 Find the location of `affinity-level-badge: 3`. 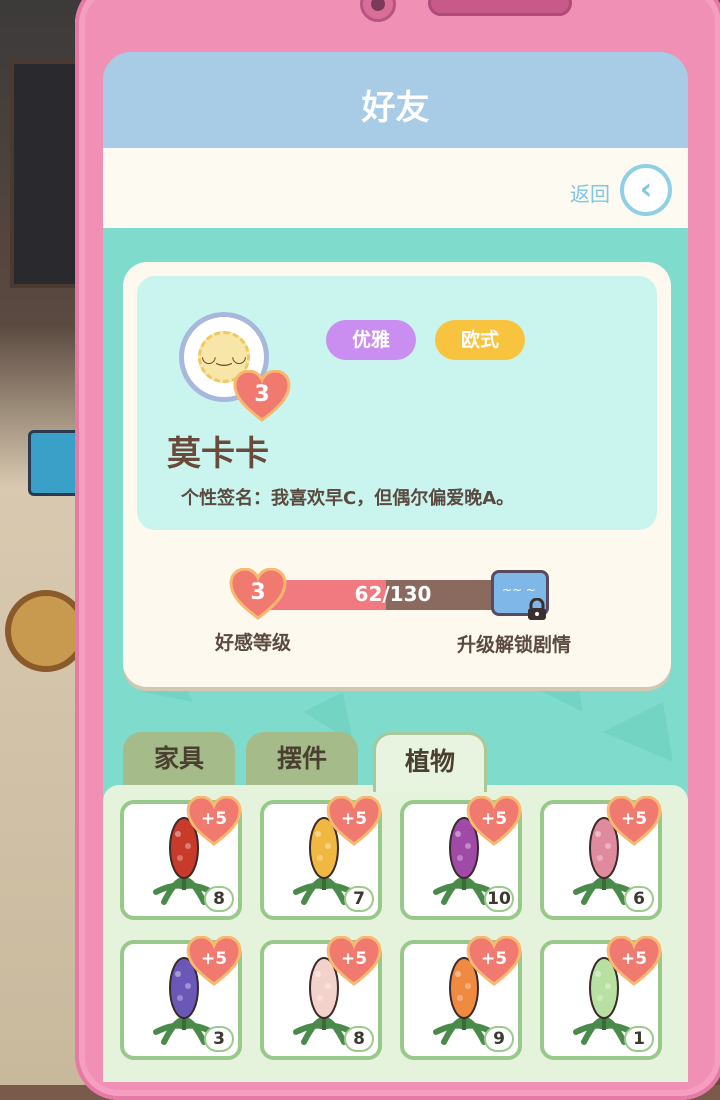

affinity-level-badge: 3 is located at coordinates (258, 593).